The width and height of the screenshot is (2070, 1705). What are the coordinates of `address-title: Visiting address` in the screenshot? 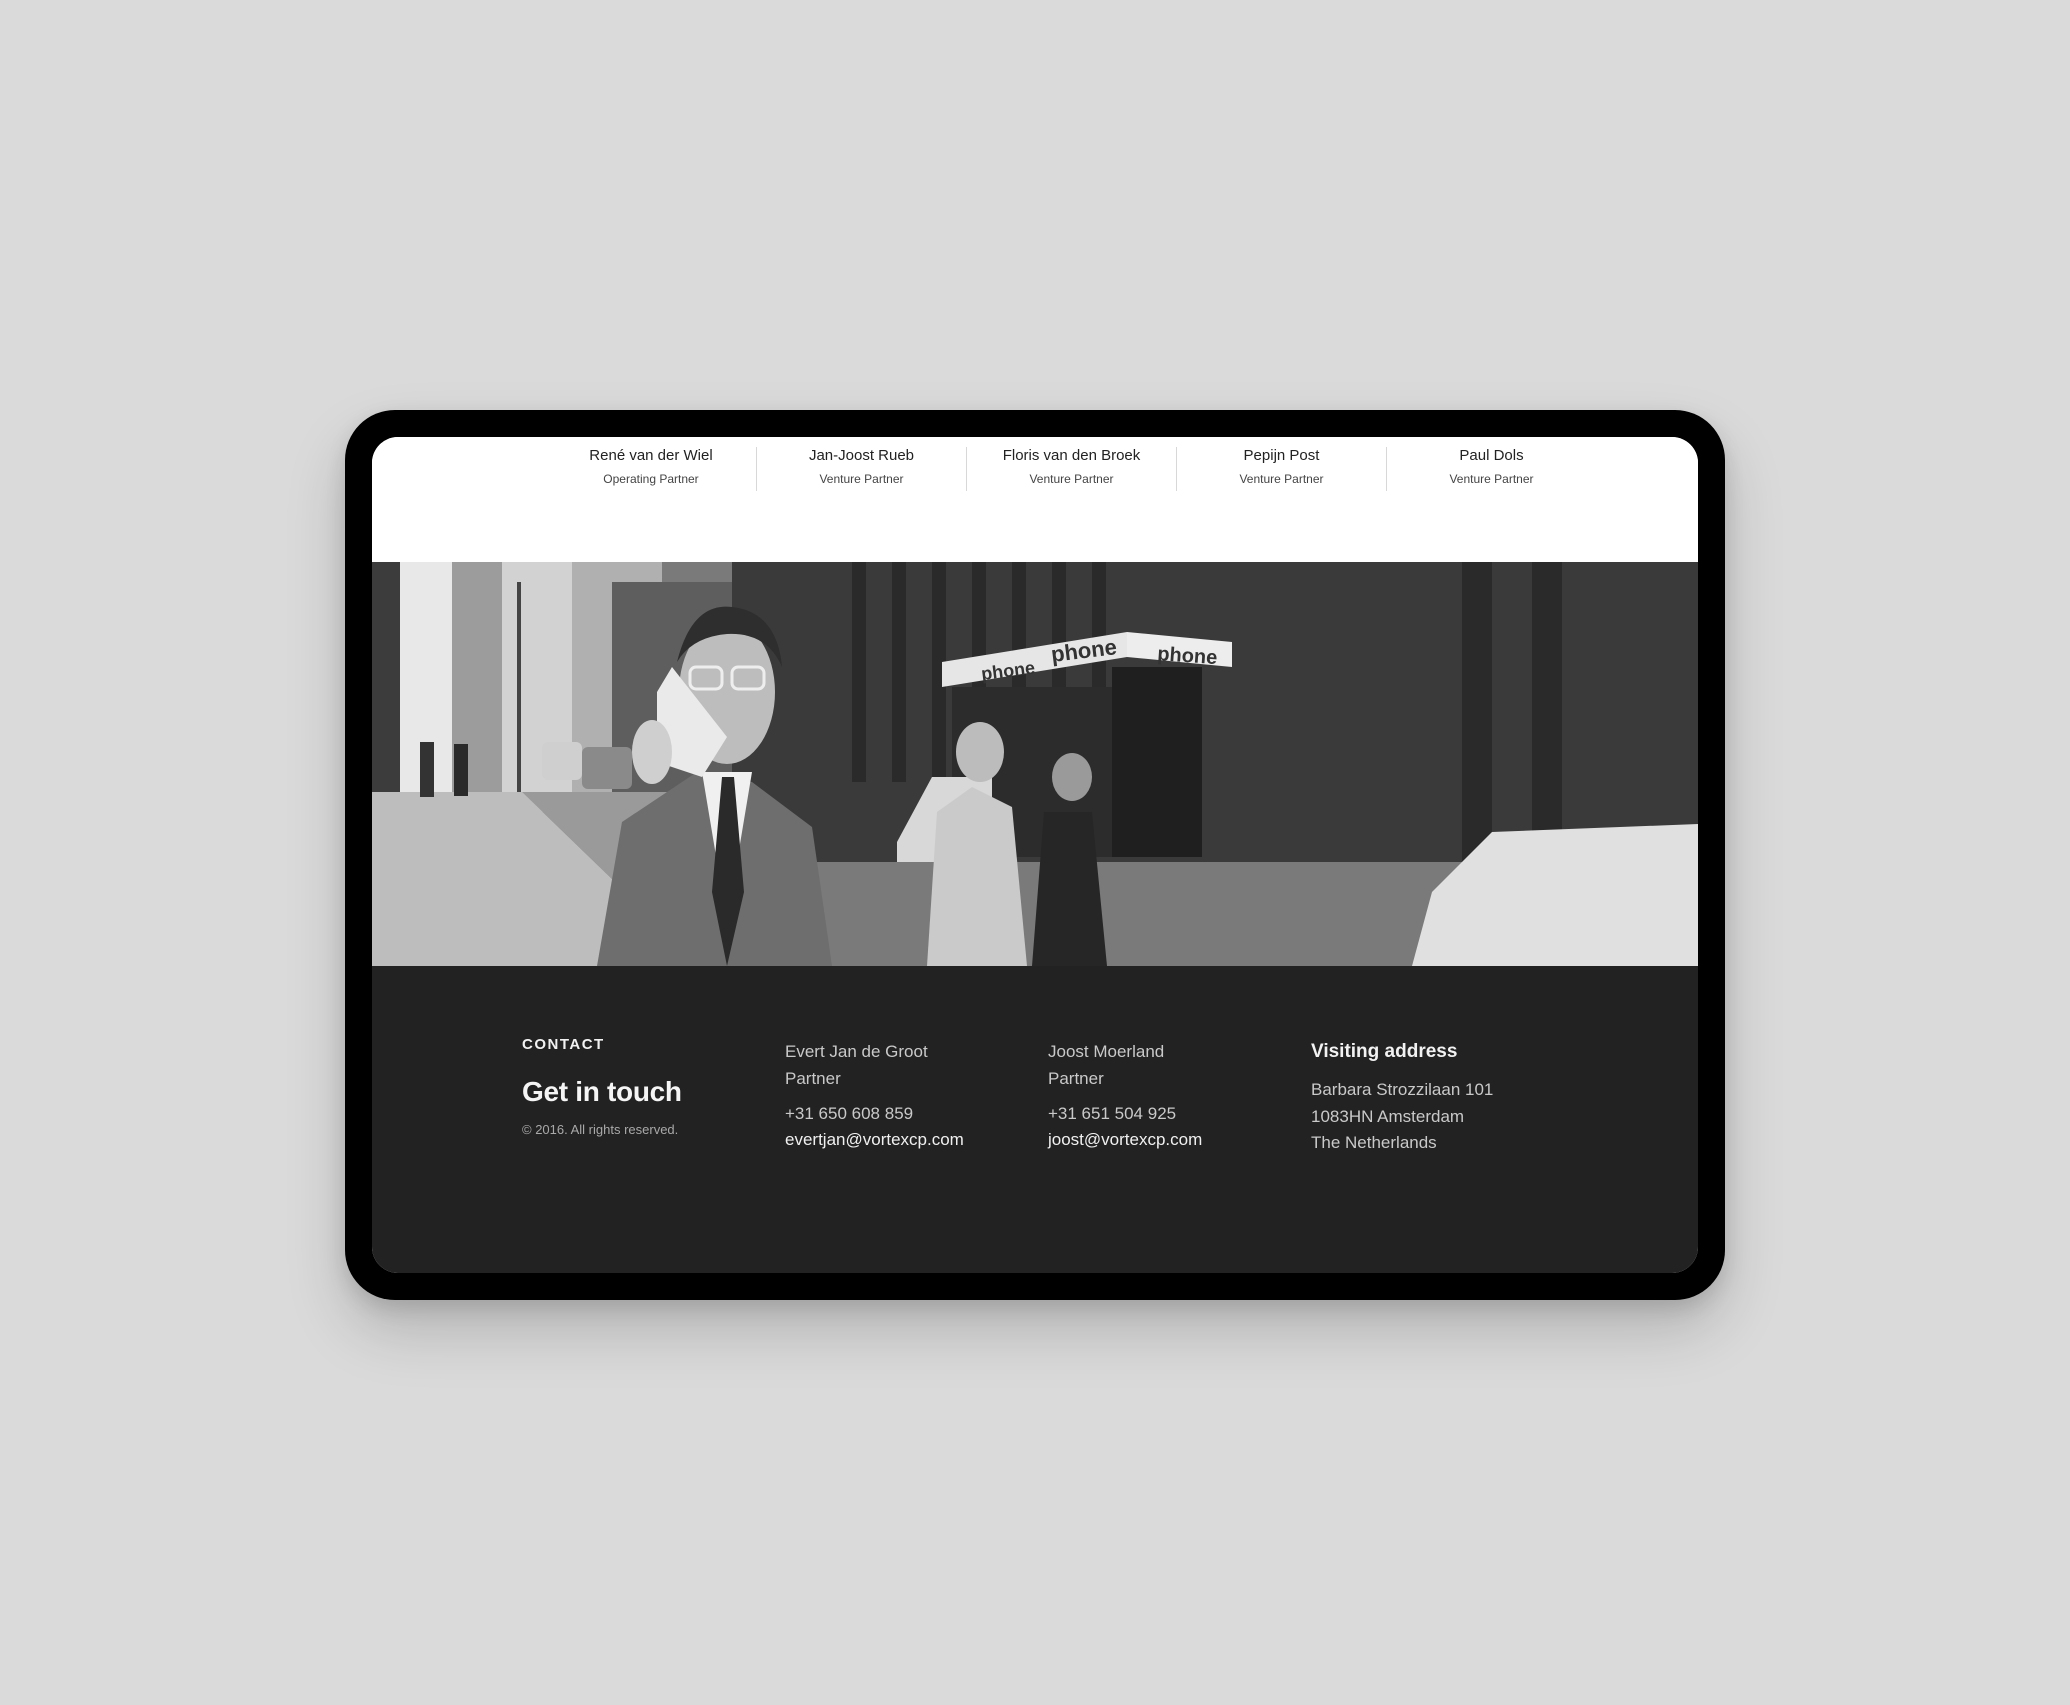 It's located at (1384, 1051).